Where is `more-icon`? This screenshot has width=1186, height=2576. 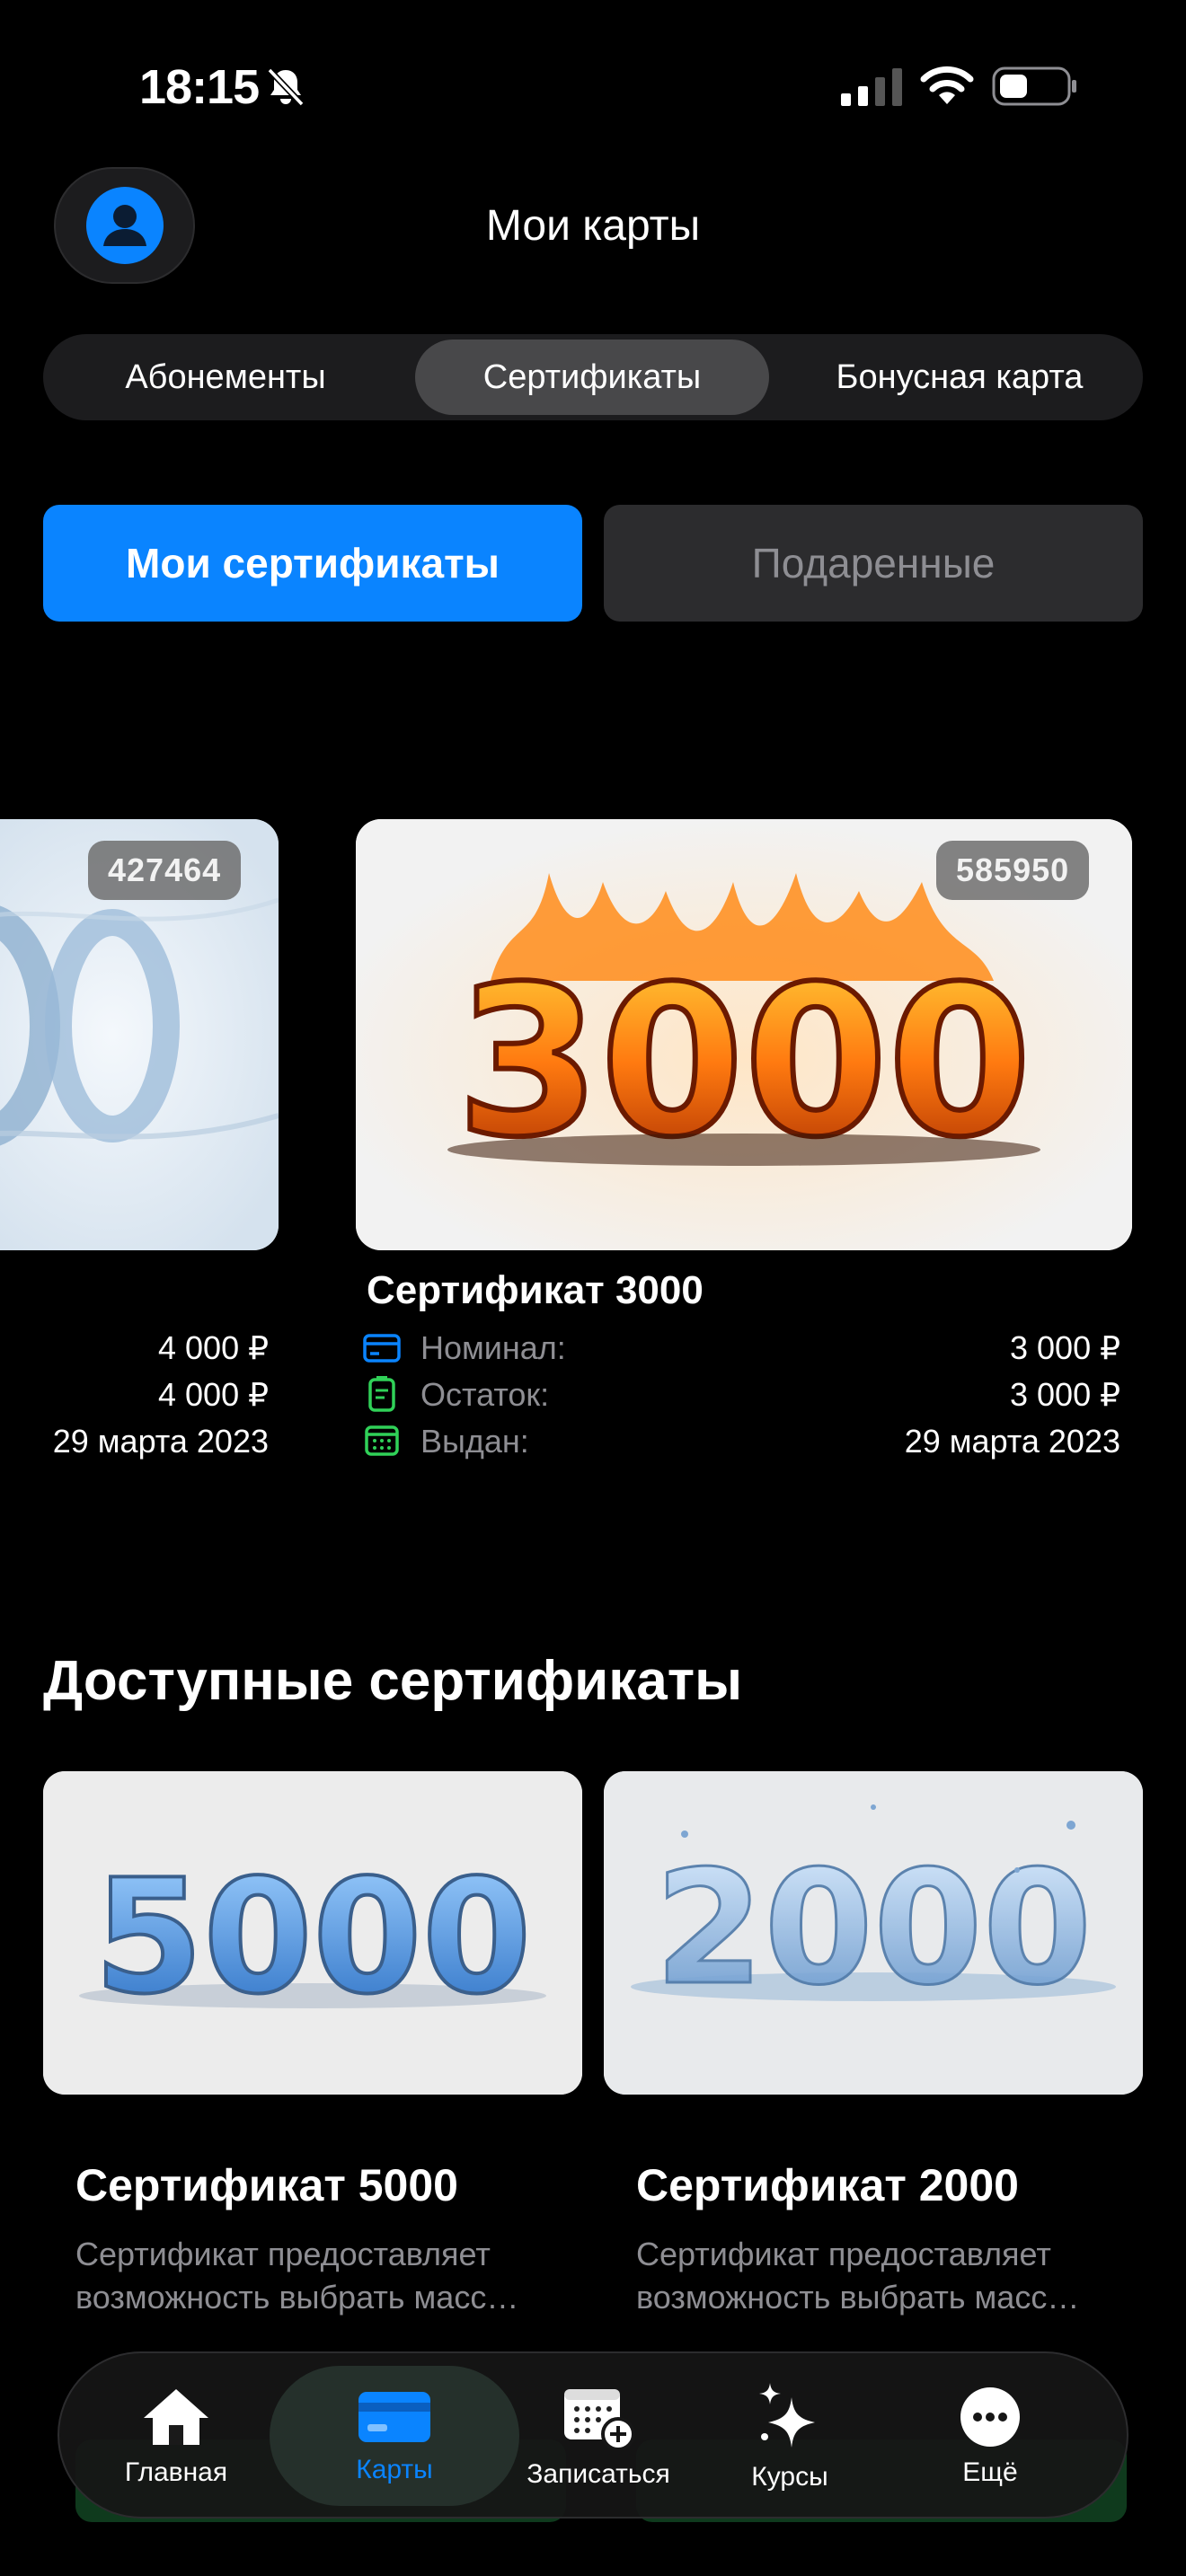
more-icon is located at coordinates (990, 2417).